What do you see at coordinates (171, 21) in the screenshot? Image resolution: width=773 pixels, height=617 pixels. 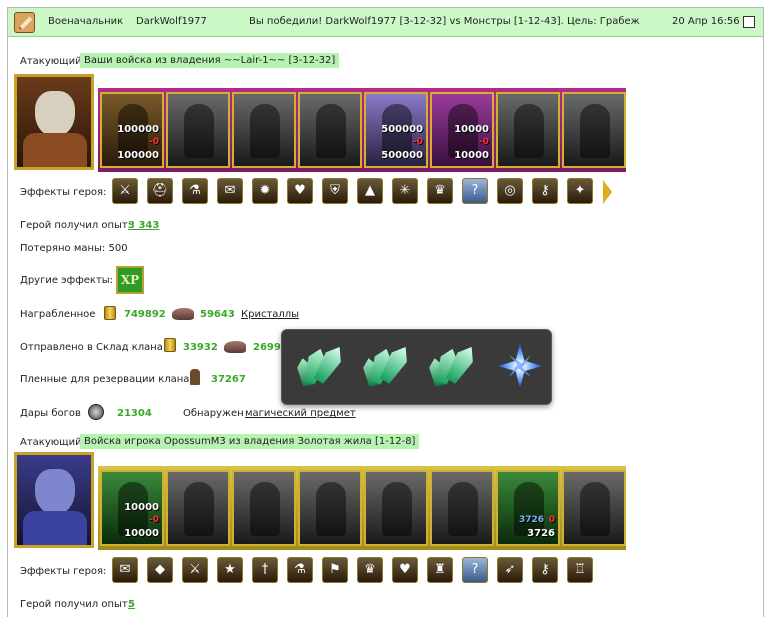 I see `header-player-link: DarkWolf1977` at bounding box center [171, 21].